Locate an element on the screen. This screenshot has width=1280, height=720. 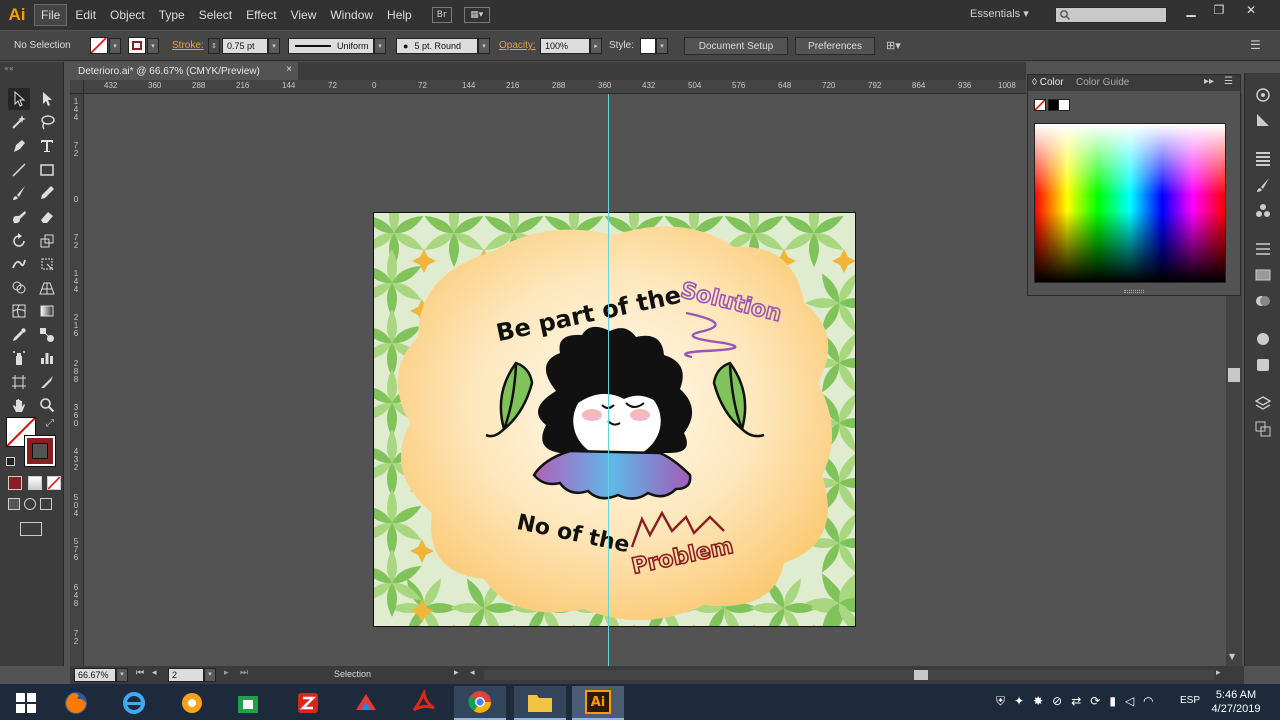
shape-builder-tool is located at coordinates (19, 288).